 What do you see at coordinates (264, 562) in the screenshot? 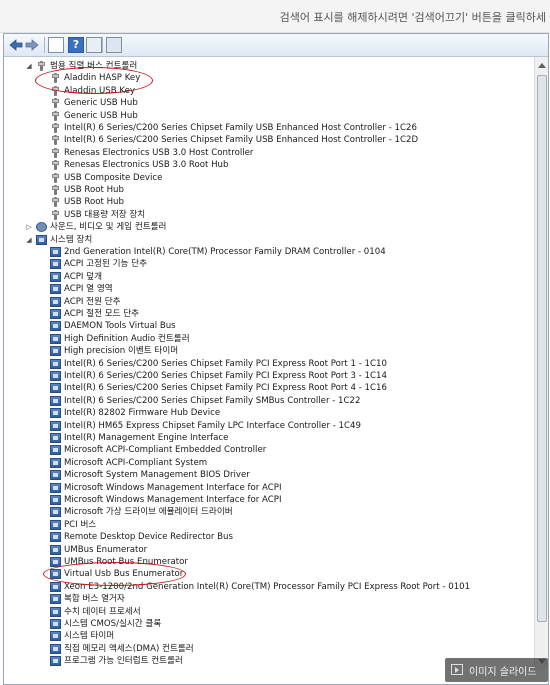
I see `tree-device-item: UMBus Root Bus Enumerator` at bounding box center [264, 562].